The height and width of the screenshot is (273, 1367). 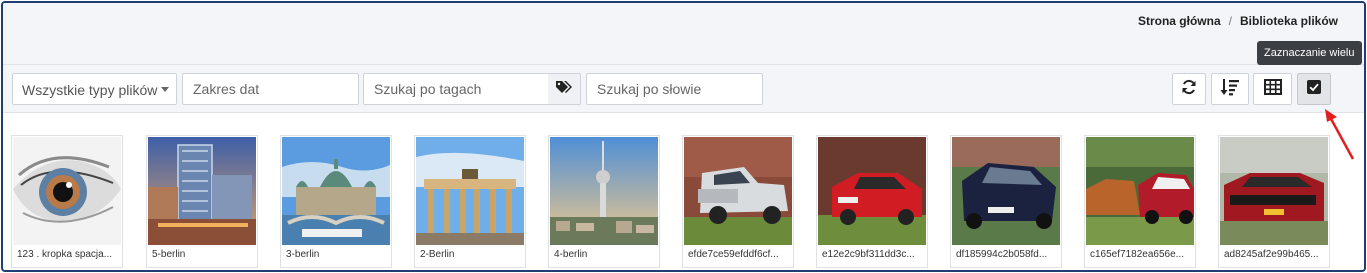 I want to click on gallery-item: 2-Berlin, so click(x=470, y=201).